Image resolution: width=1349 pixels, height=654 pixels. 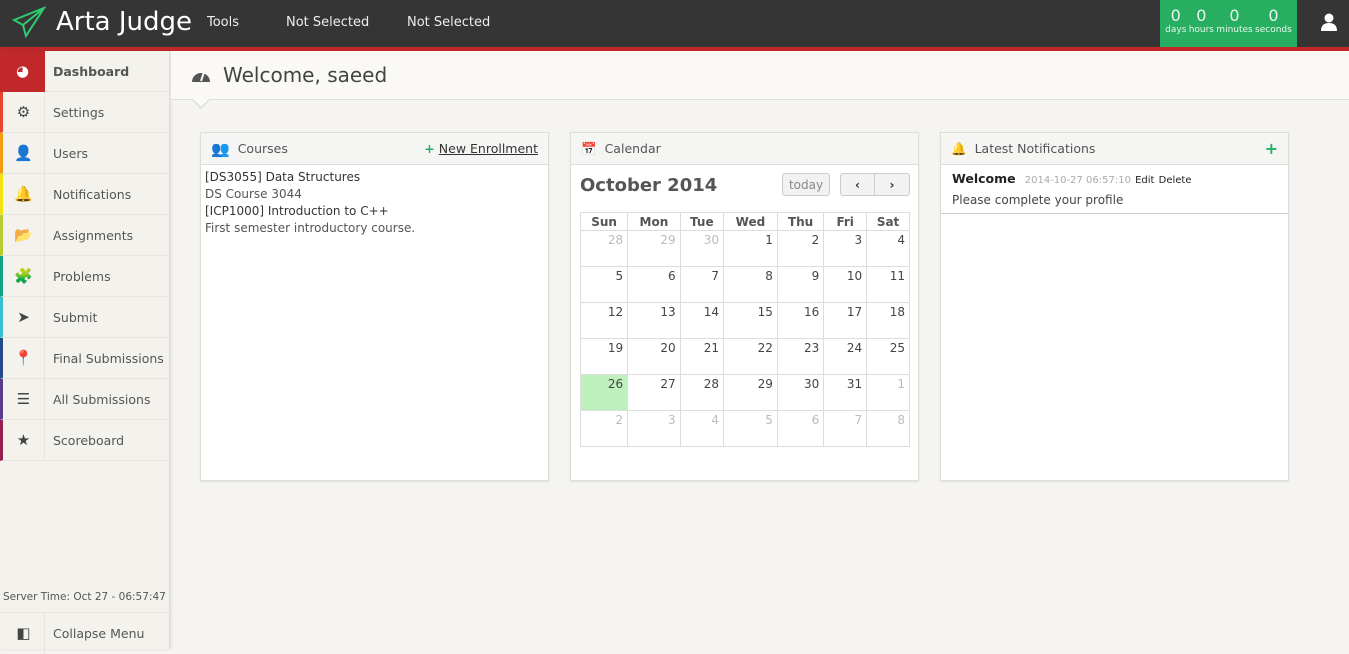 What do you see at coordinates (845, 284) in the screenshot?
I see `calendar-day: 10` at bounding box center [845, 284].